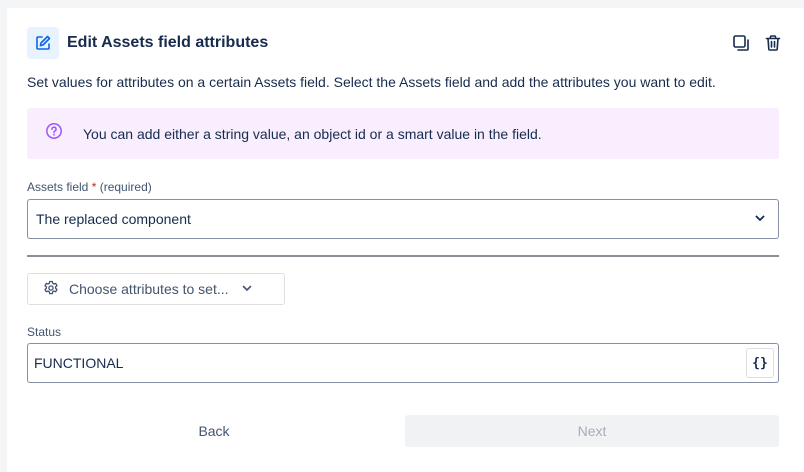 This screenshot has height=472, width=804. I want to click on edit-icon, so click(43, 43).